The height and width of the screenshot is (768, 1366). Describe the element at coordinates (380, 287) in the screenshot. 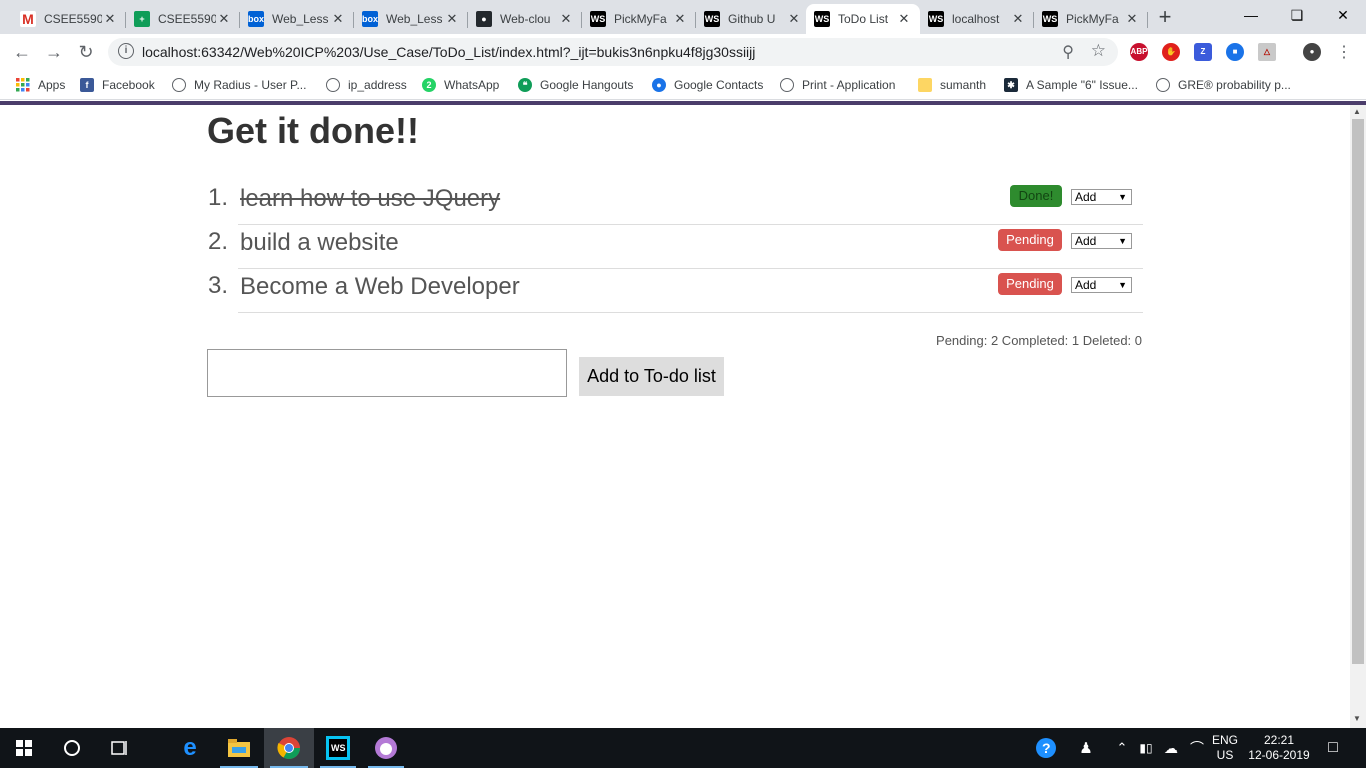

I see `todo-text: Become a Web Developer` at that location.